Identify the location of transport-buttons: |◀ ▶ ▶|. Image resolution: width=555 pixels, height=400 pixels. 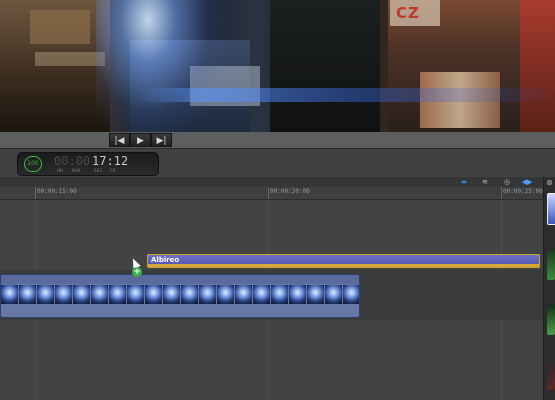
(140, 140).